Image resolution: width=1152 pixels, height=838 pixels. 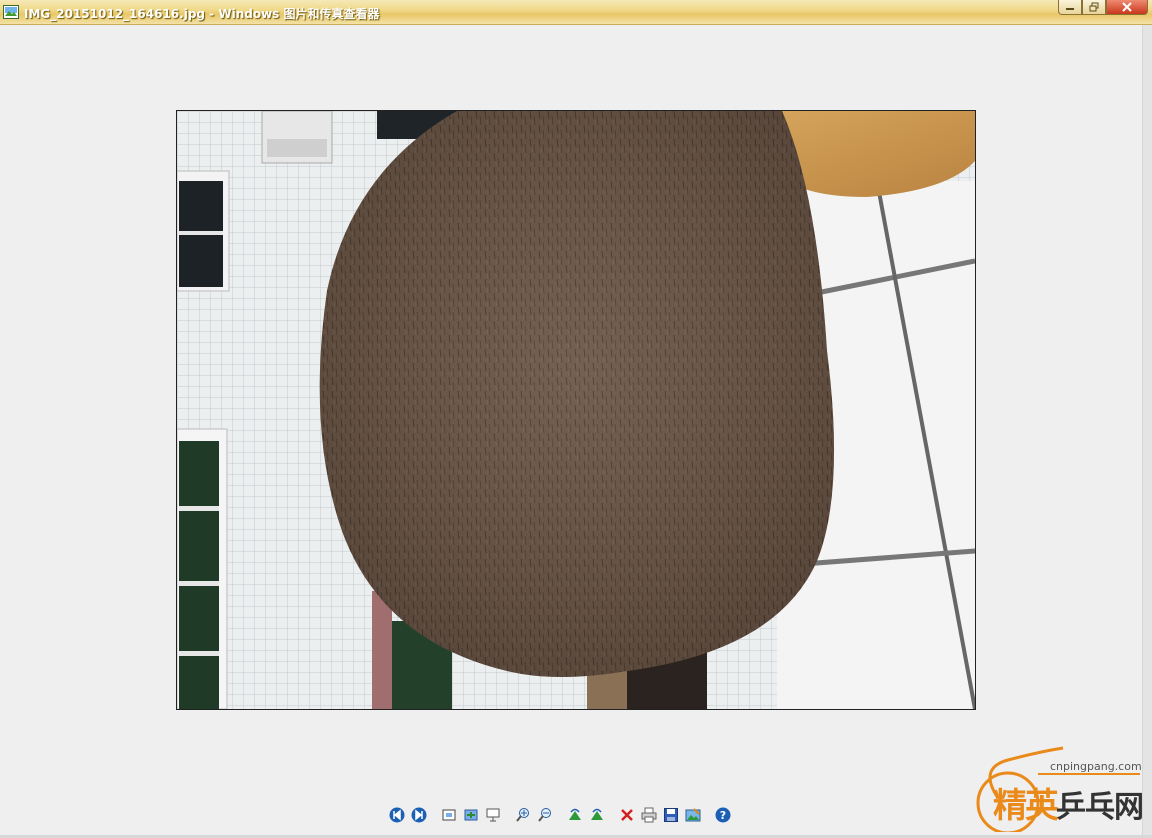 I want to click on image-viewer-app-icon, so click(x=11, y=12).